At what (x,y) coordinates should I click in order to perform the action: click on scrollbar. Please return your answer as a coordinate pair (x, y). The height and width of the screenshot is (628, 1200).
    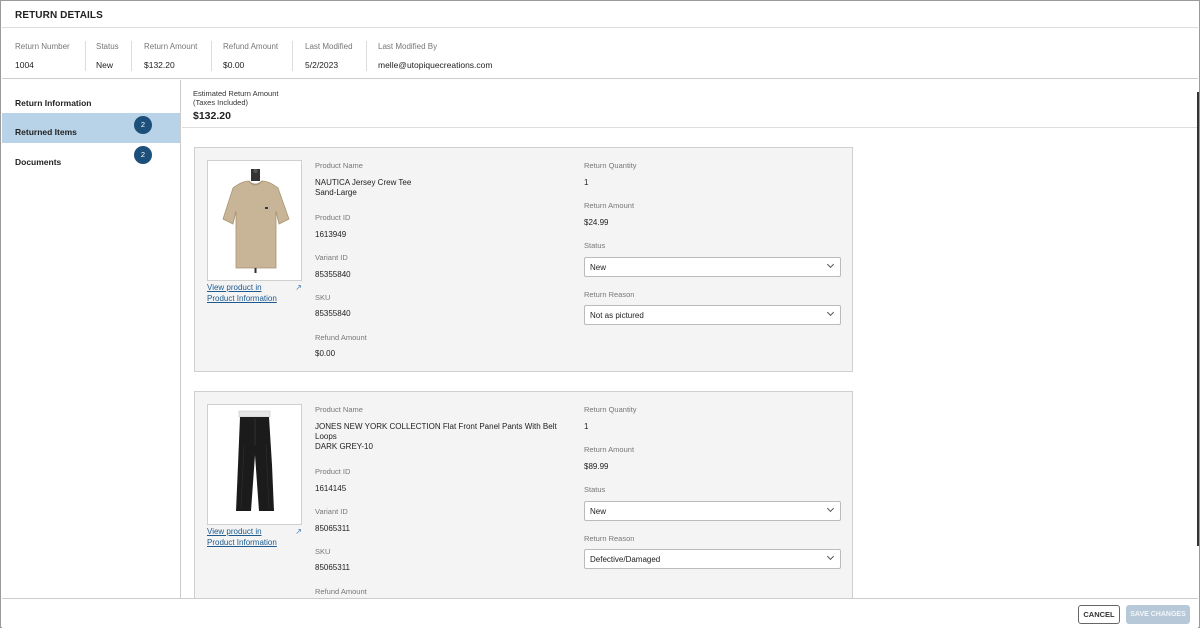
    Looking at the image, I should click on (1198, 319).